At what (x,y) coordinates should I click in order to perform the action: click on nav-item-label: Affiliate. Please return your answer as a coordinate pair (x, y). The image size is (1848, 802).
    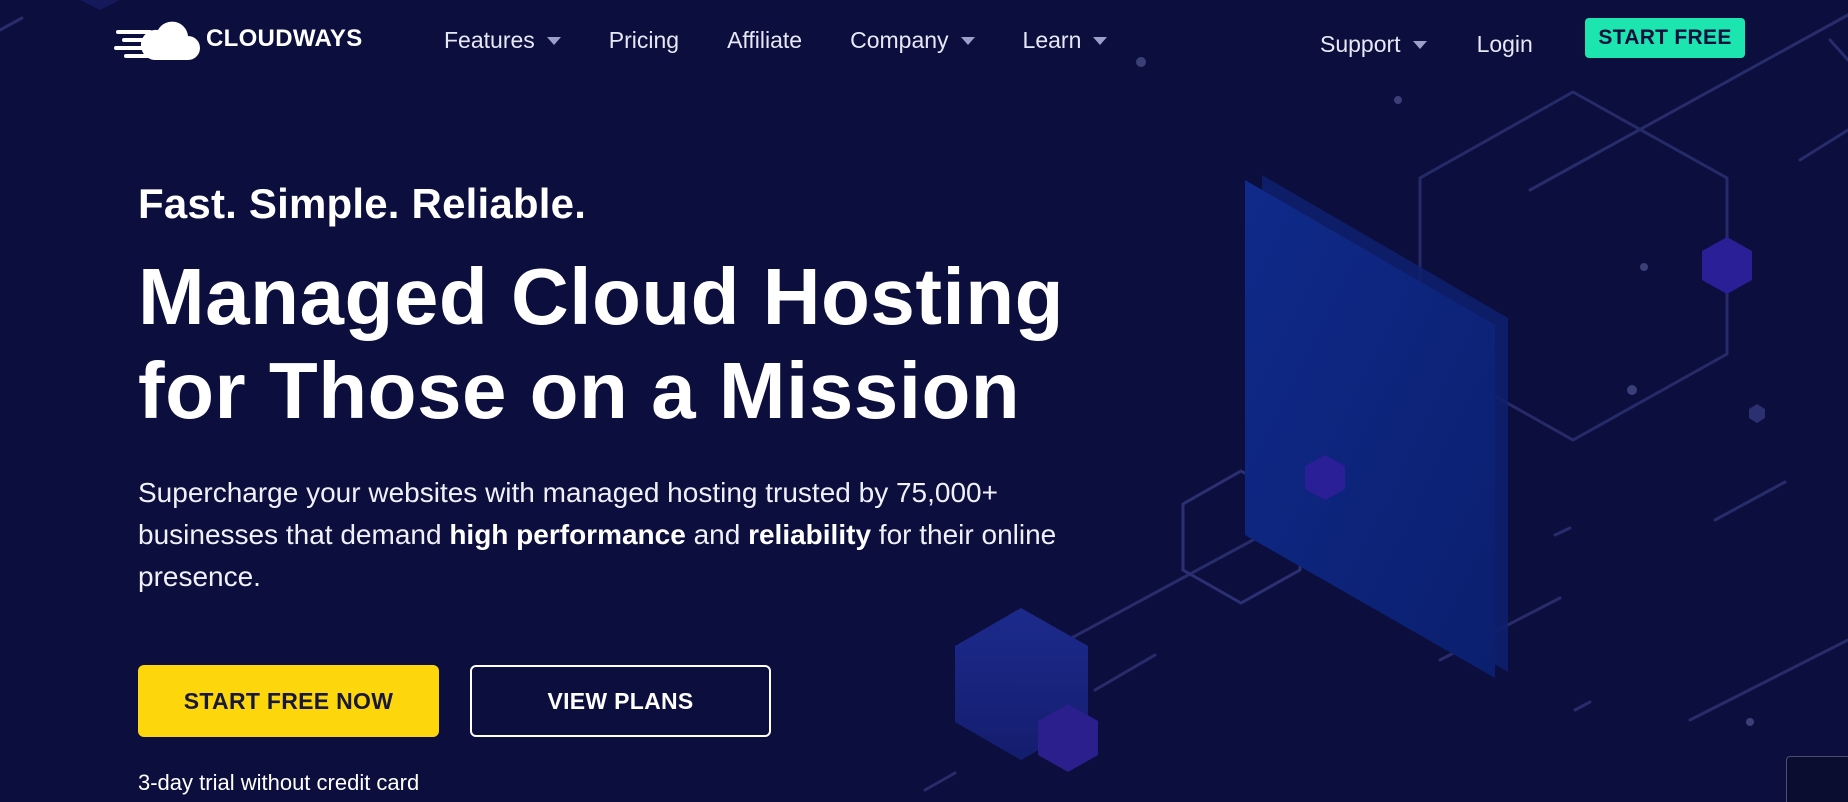
    Looking at the image, I should click on (765, 39).